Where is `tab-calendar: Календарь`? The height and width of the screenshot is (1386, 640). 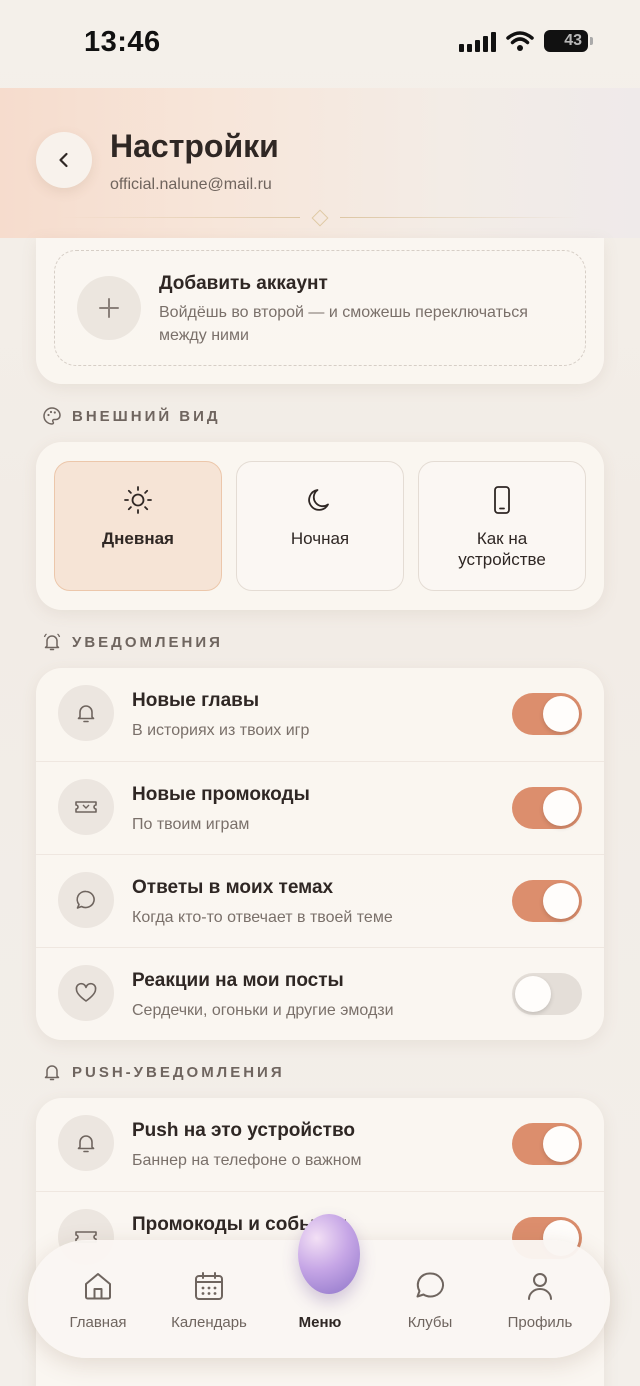 tab-calendar: Календарь is located at coordinates (209, 1299).